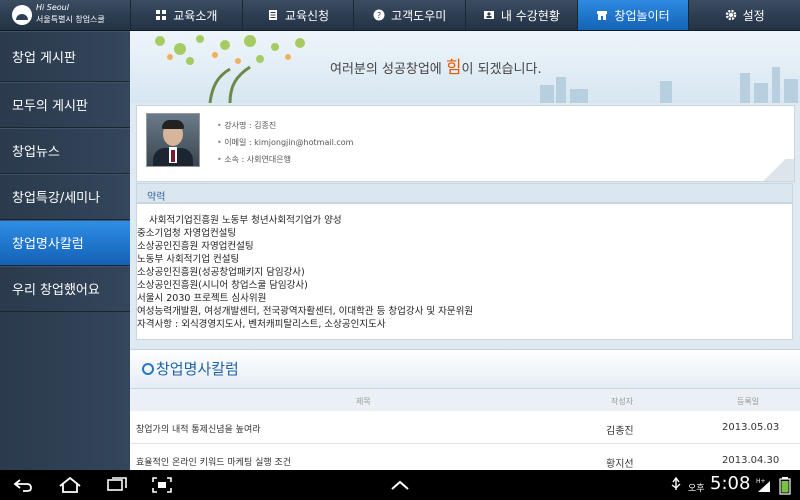 This screenshot has height=500, width=800. Describe the element at coordinates (246, 125) in the screenshot. I see `instructor-name: 강사명 : 김종진` at that location.